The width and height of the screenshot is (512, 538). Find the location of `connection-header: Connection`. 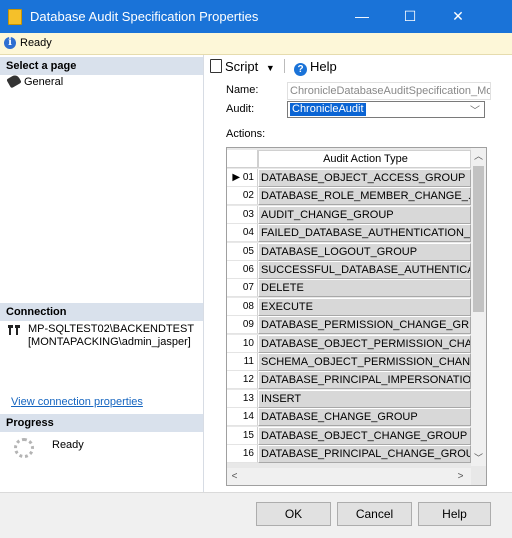

connection-header: Connection is located at coordinates (101, 312).